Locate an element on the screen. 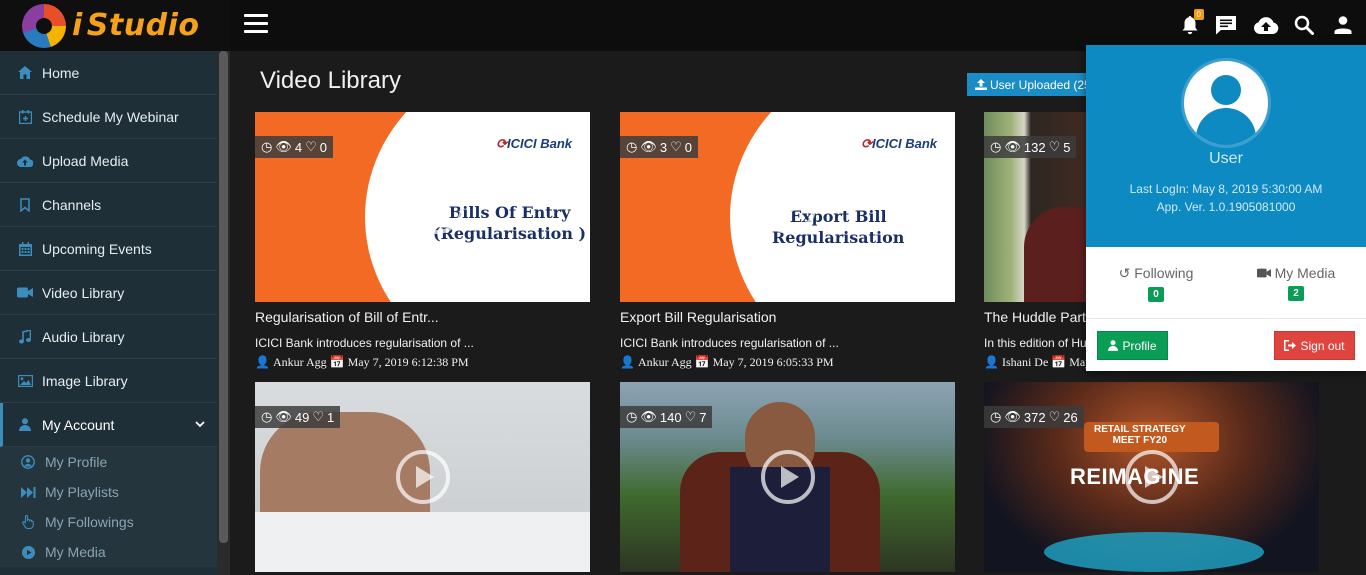  like-count: 5 is located at coordinates (1067, 147).